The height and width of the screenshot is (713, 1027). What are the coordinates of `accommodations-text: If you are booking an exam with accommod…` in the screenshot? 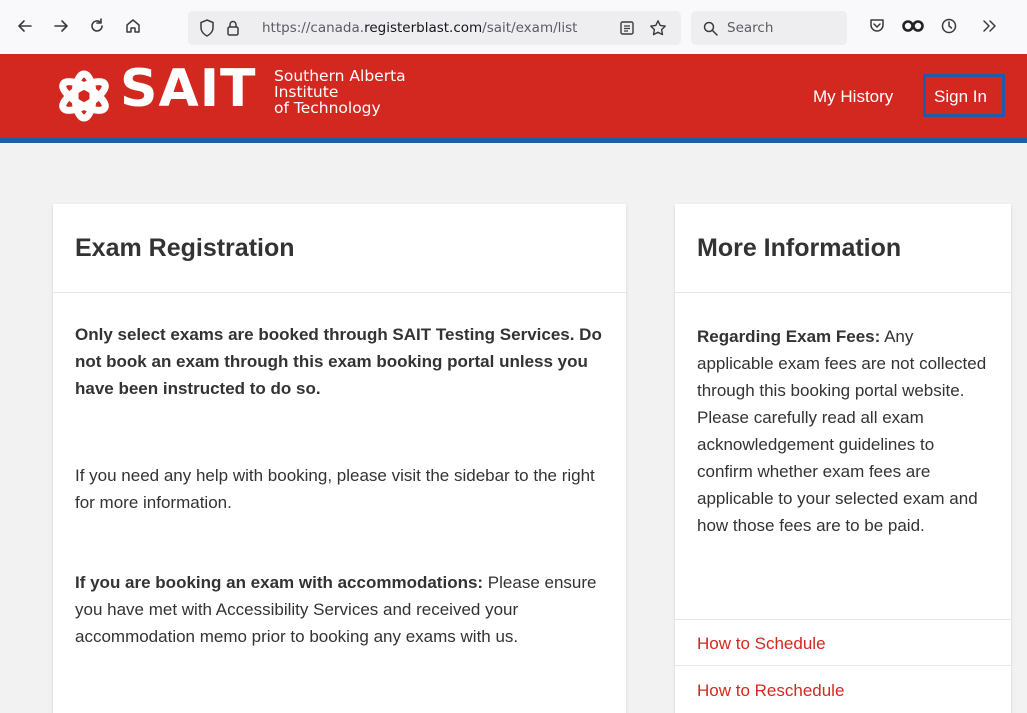 It's located at (342, 609).